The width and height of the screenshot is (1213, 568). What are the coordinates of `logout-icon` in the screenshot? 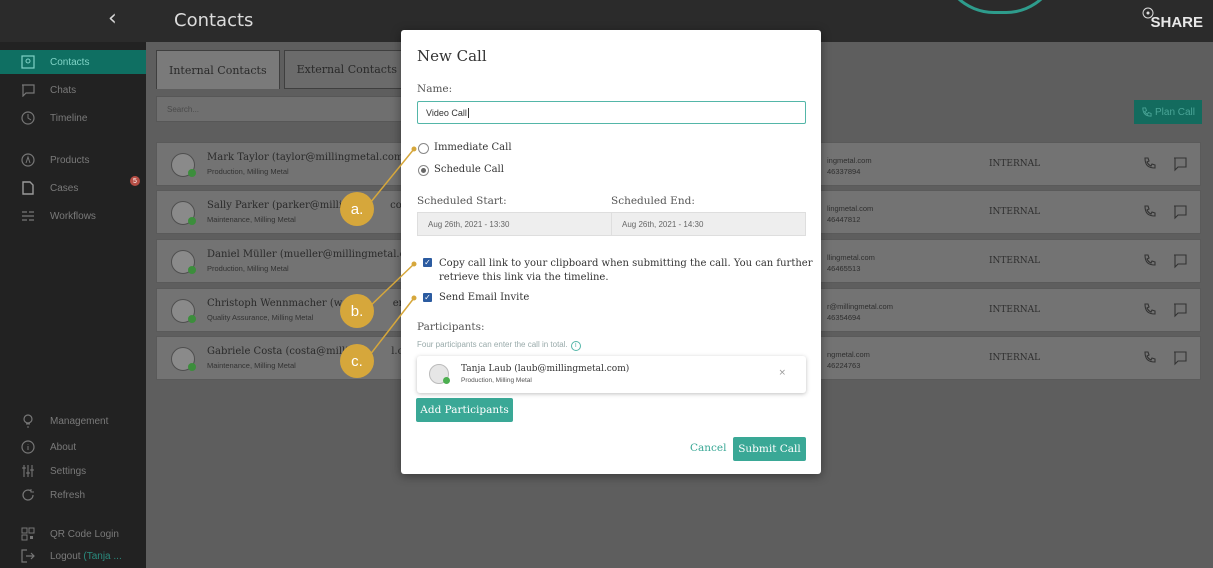 It's located at (28, 556).